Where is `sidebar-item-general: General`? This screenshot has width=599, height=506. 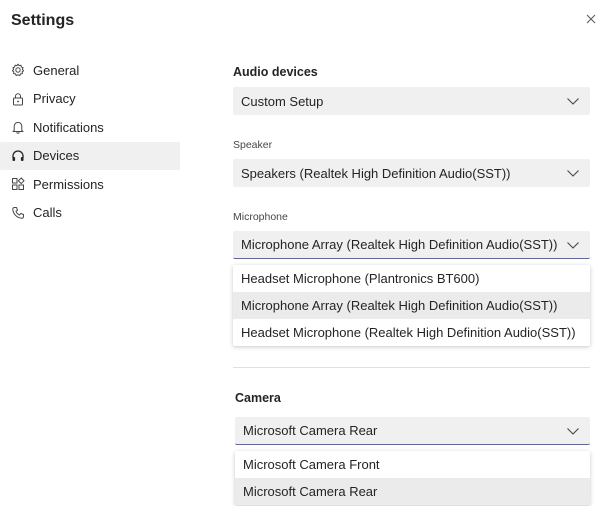 sidebar-item-general: General is located at coordinates (90, 70).